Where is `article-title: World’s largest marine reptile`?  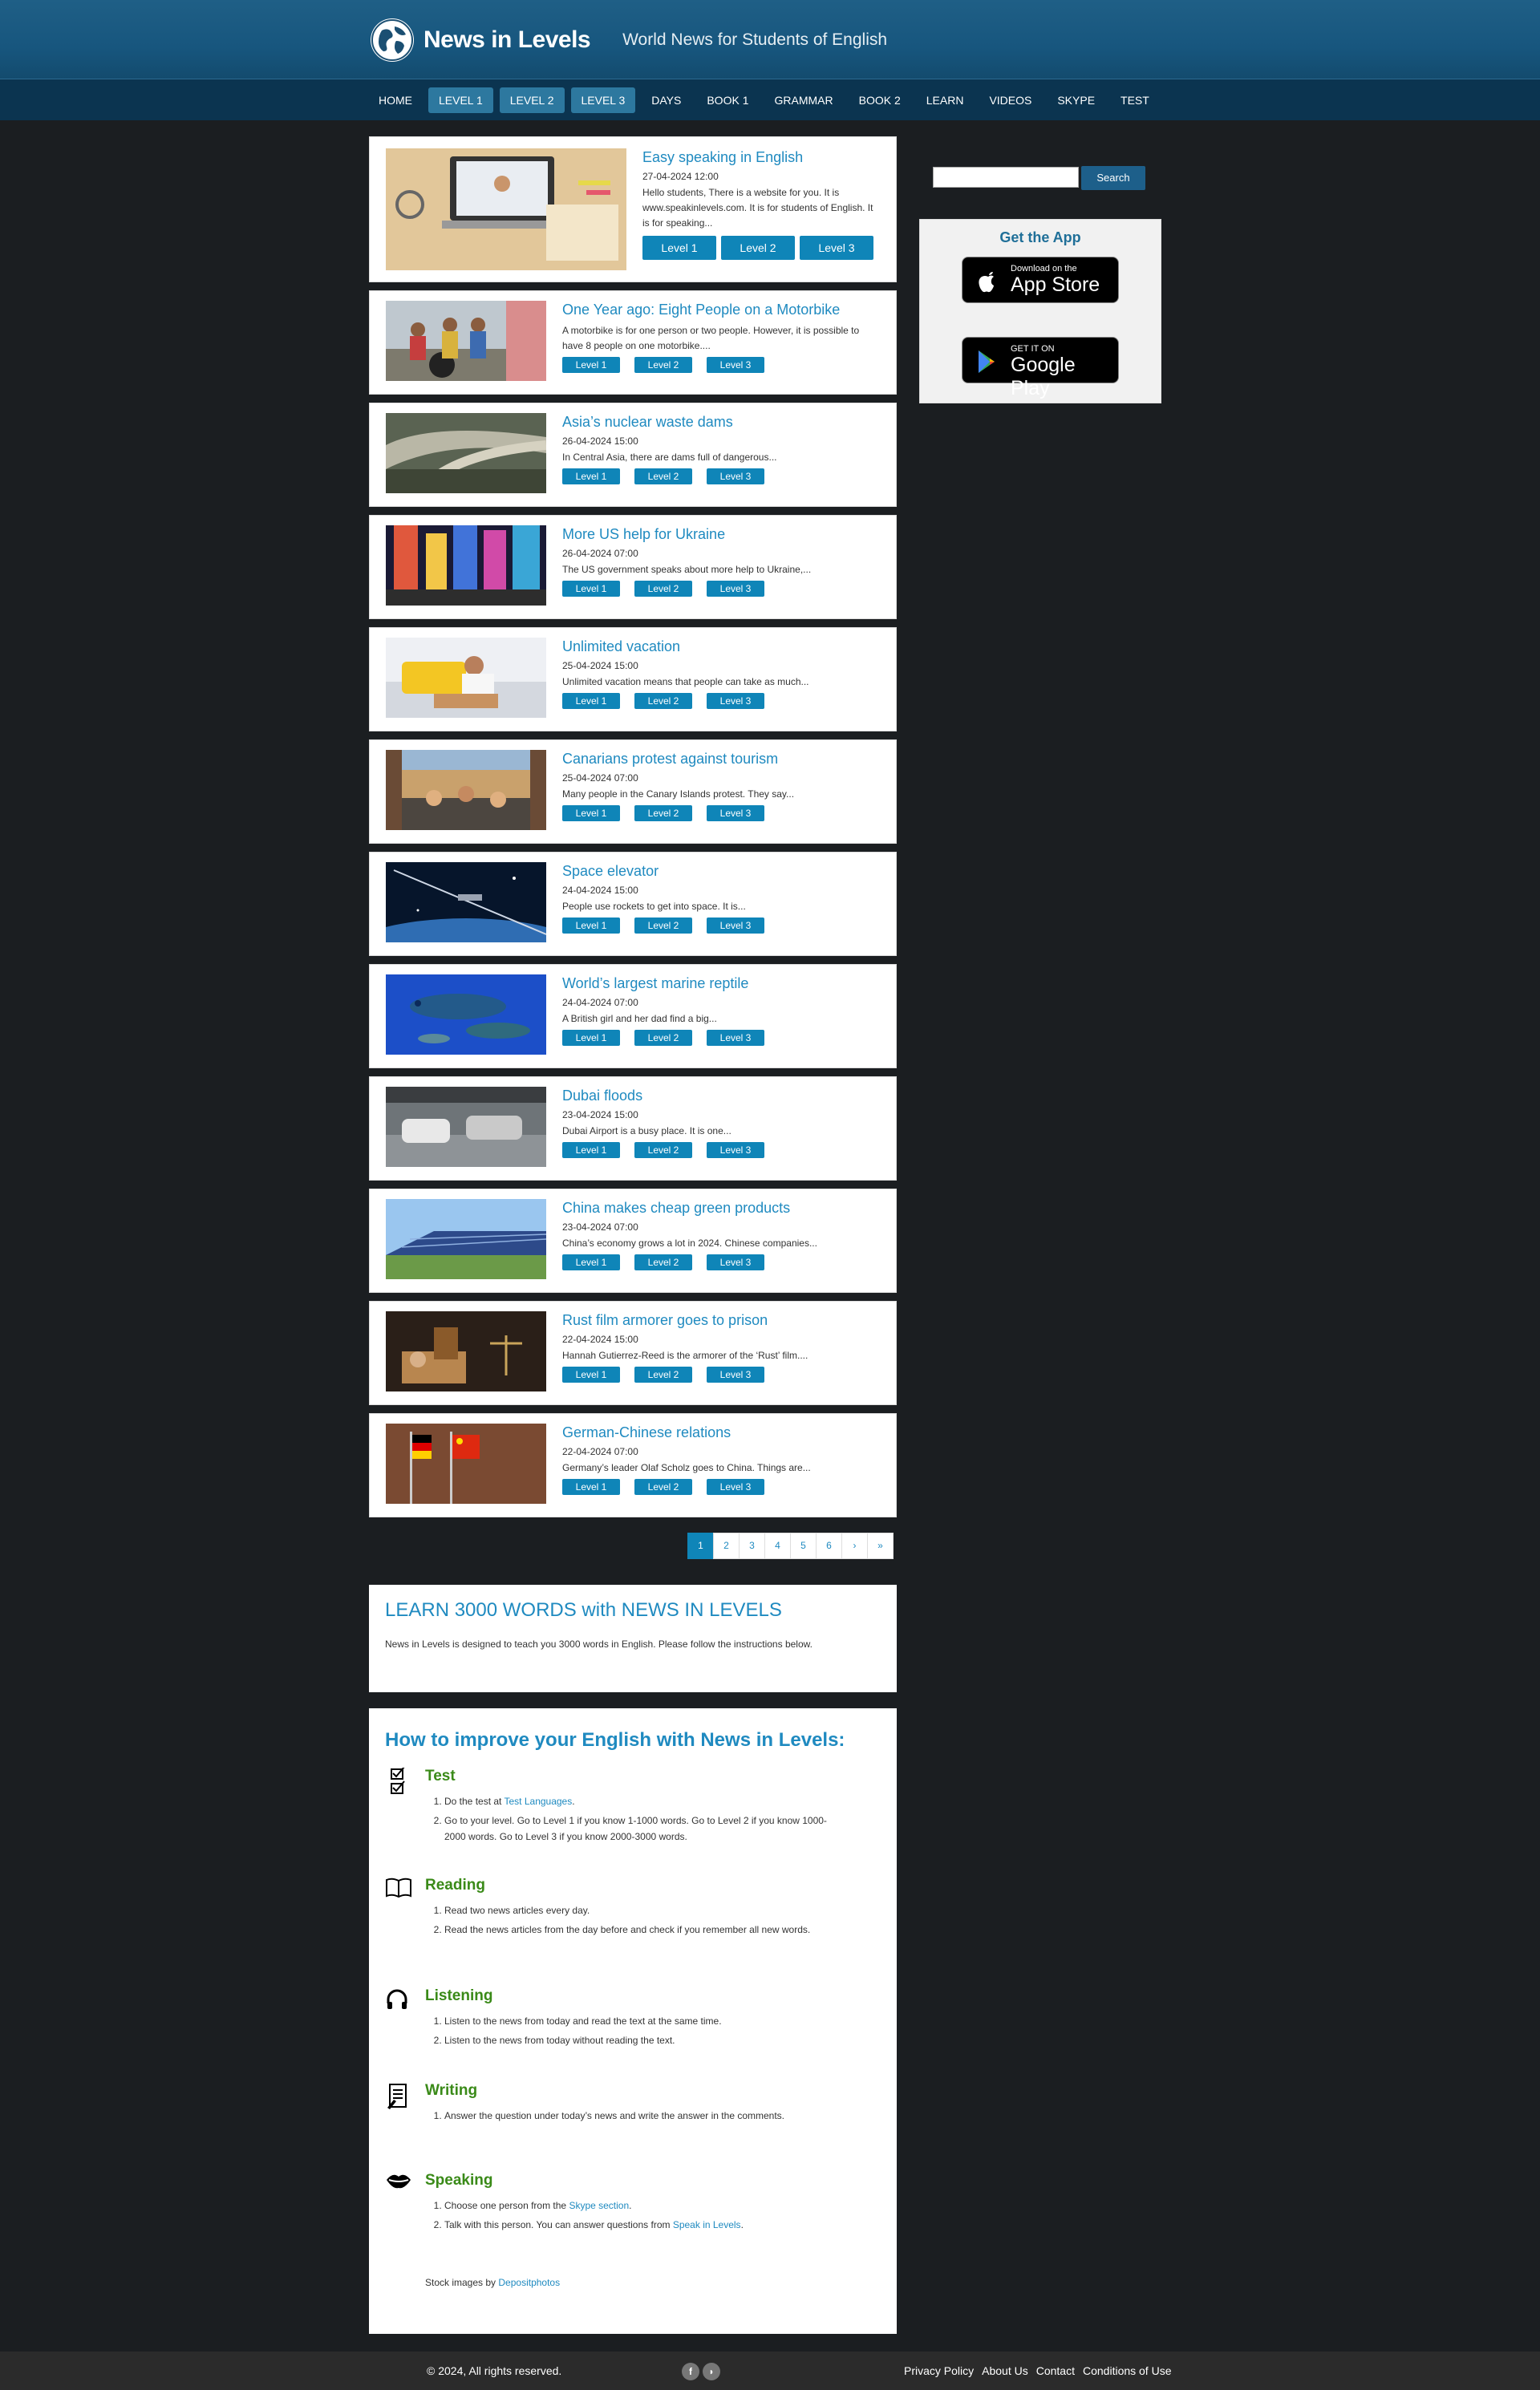
article-title: World’s largest marine reptile is located at coordinates (721, 983).